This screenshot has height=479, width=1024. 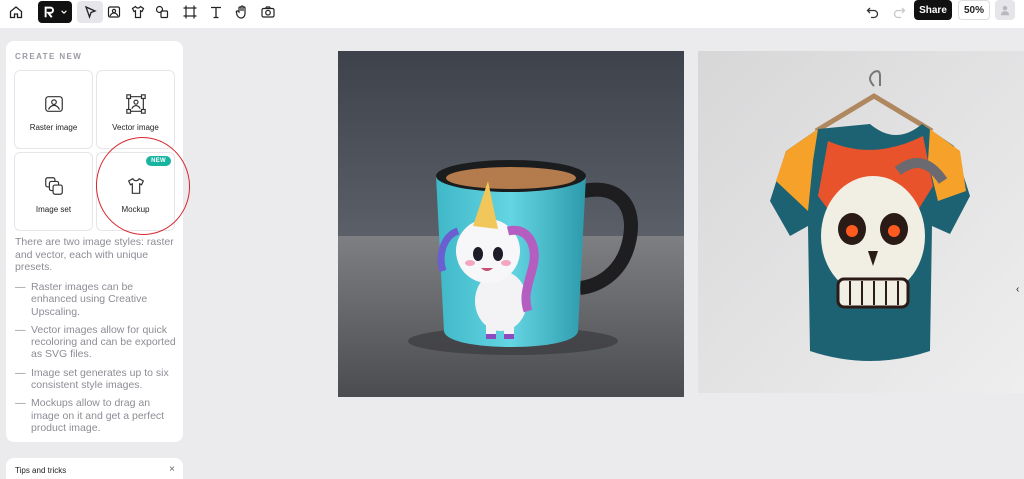 I want to click on raster-image-icon, so click(x=53, y=104).